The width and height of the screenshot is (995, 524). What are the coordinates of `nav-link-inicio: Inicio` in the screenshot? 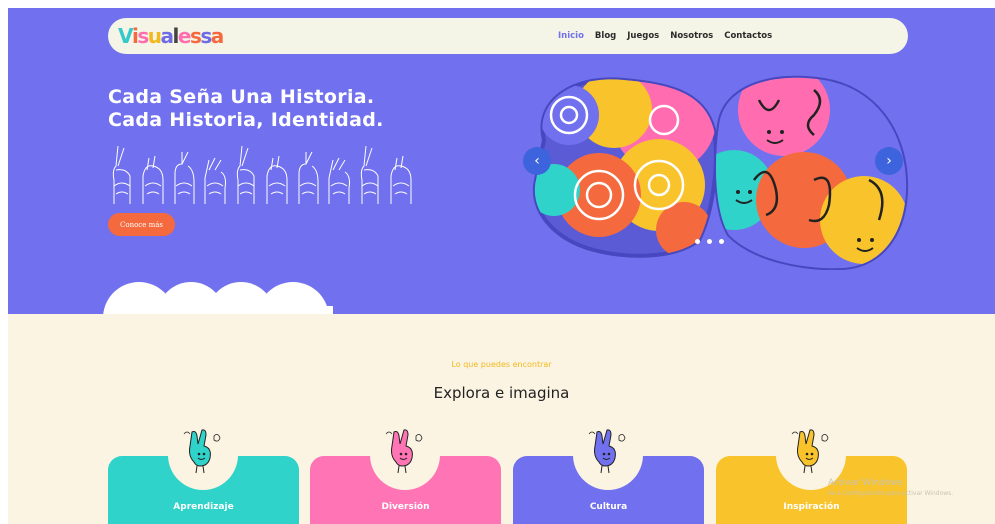 It's located at (571, 36).